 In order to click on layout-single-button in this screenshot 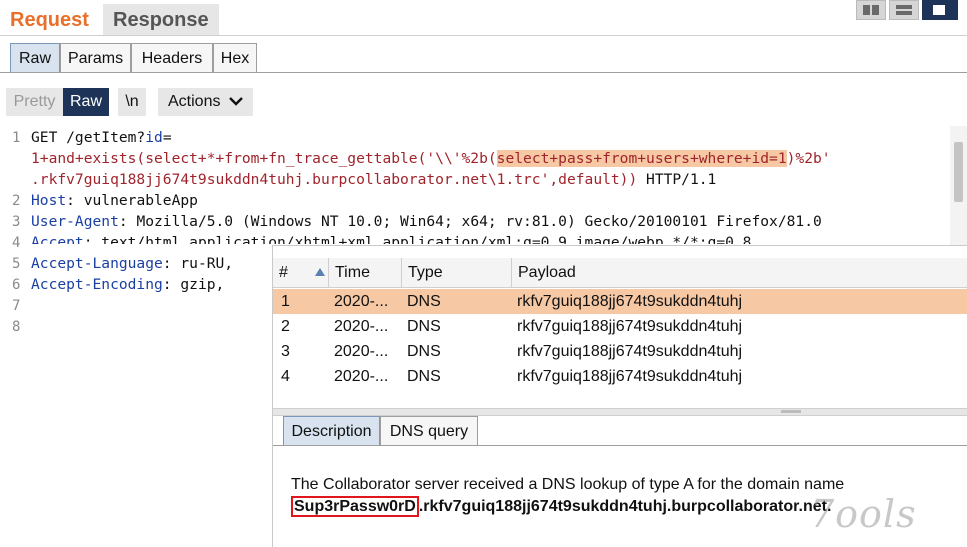, I will do `click(940, 10)`.